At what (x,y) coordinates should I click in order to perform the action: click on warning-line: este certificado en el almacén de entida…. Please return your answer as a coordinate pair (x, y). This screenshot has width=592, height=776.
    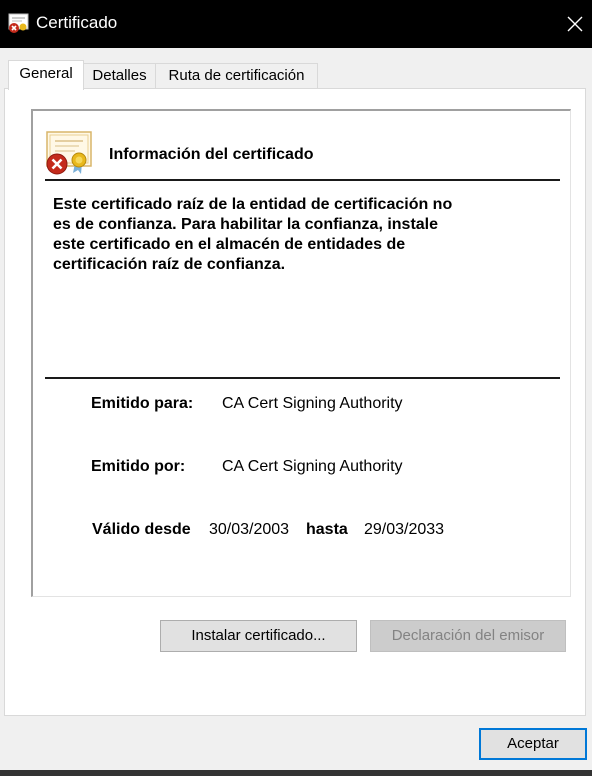
    Looking at the image, I should click on (229, 244).